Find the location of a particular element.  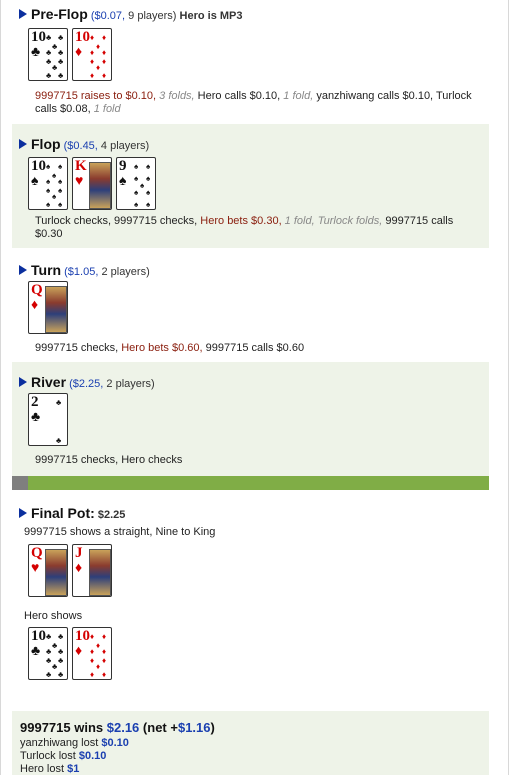

pot-amount: ($1.05, is located at coordinates (81, 272).